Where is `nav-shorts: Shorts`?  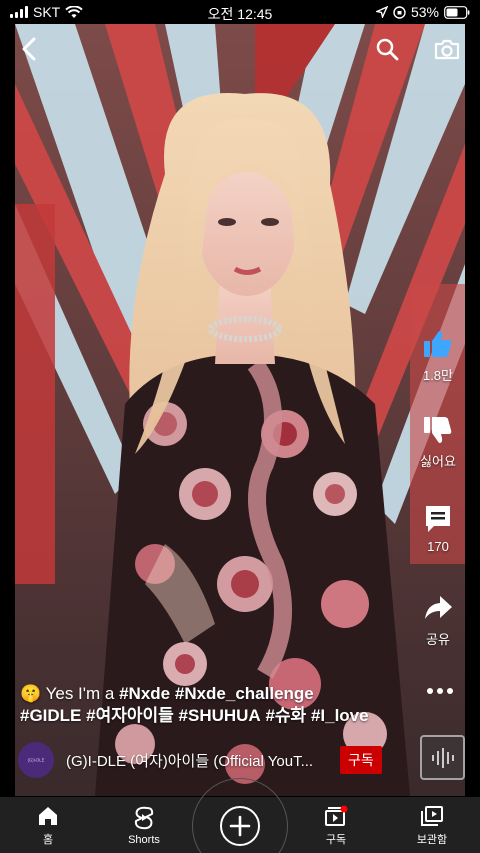
nav-shorts: Shorts is located at coordinates (144, 825).